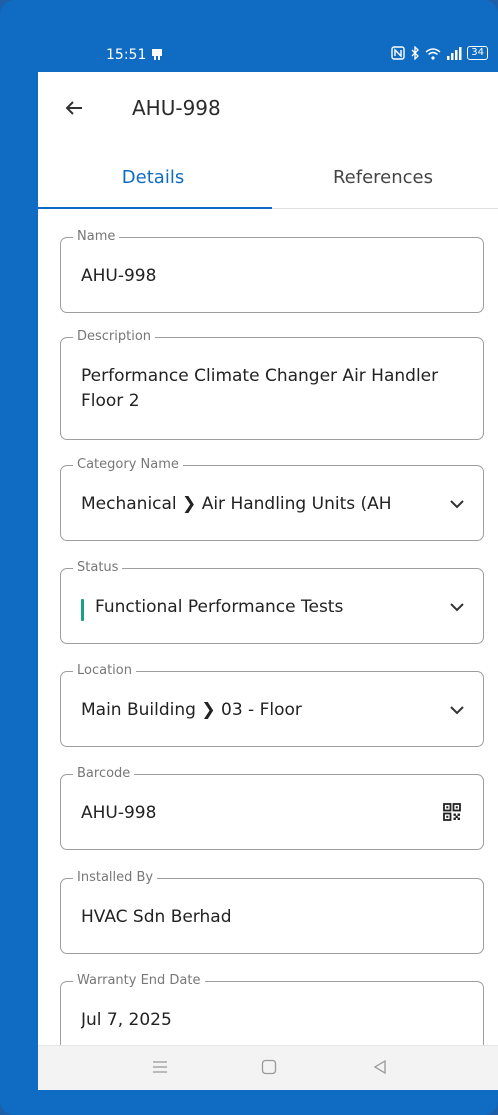 The height and width of the screenshot is (1115, 498). I want to click on back-arrow-icon, so click(74, 108).